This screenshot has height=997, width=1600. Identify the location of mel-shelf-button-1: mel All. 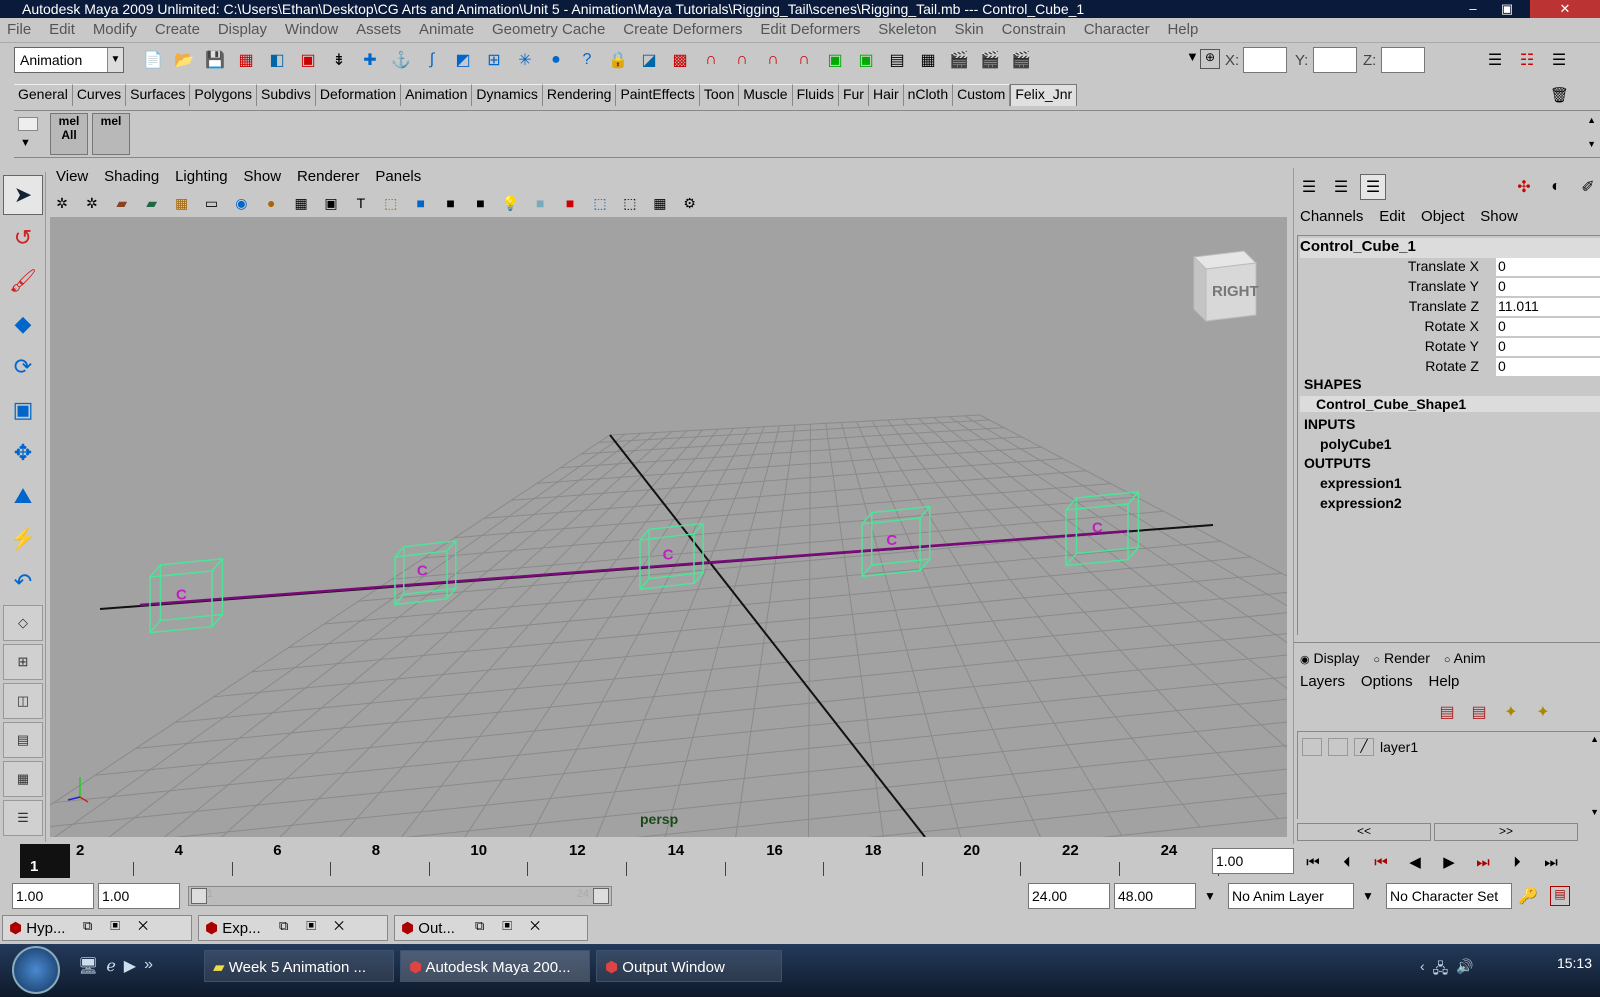
(69, 134).